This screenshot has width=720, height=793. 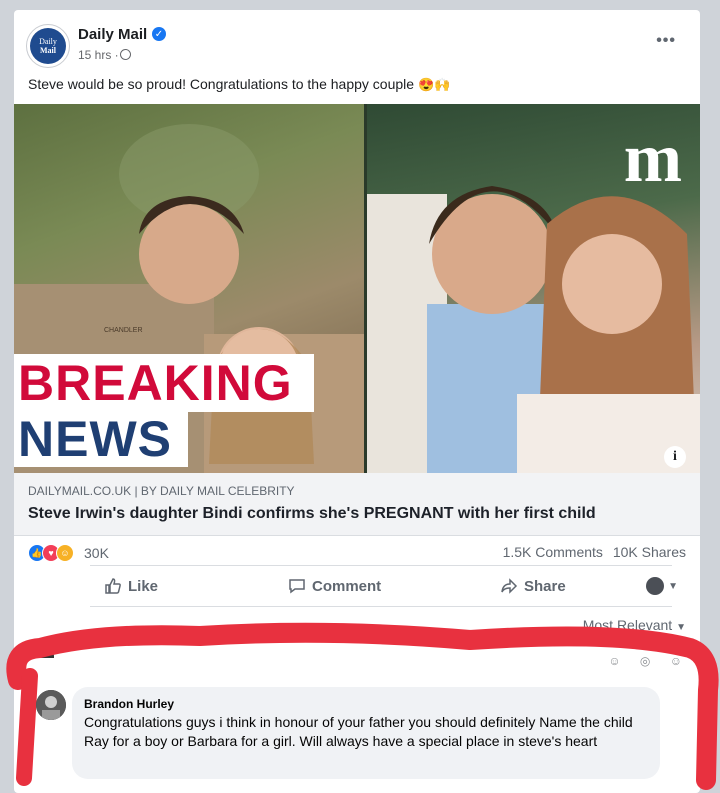 I want to click on audience-selector: ▼, so click(x=662, y=586).